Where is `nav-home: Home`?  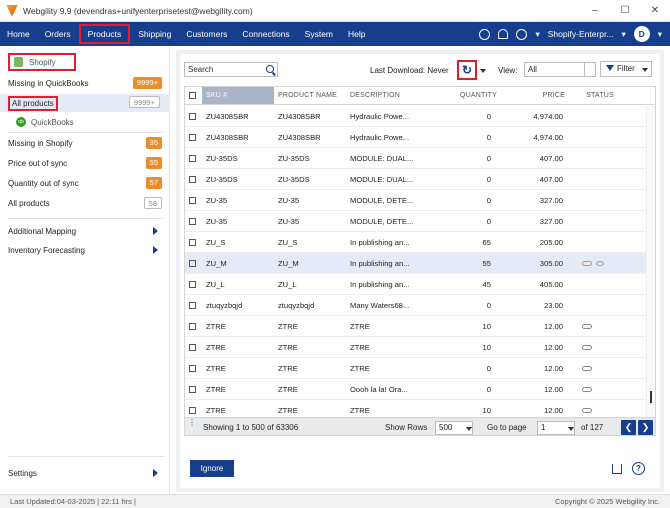
nav-home: Home is located at coordinates (18, 34).